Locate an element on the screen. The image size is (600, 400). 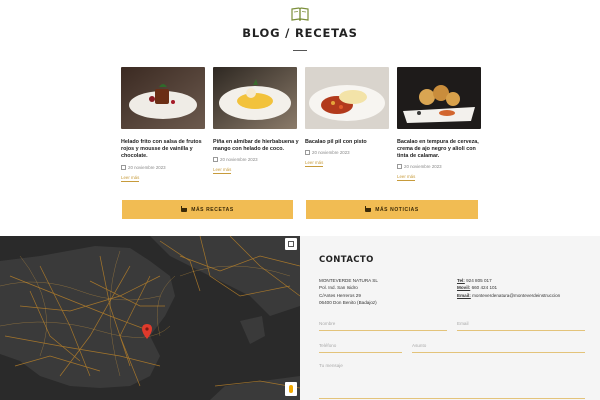
name-field: Nombre is located at coordinates (383, 326).